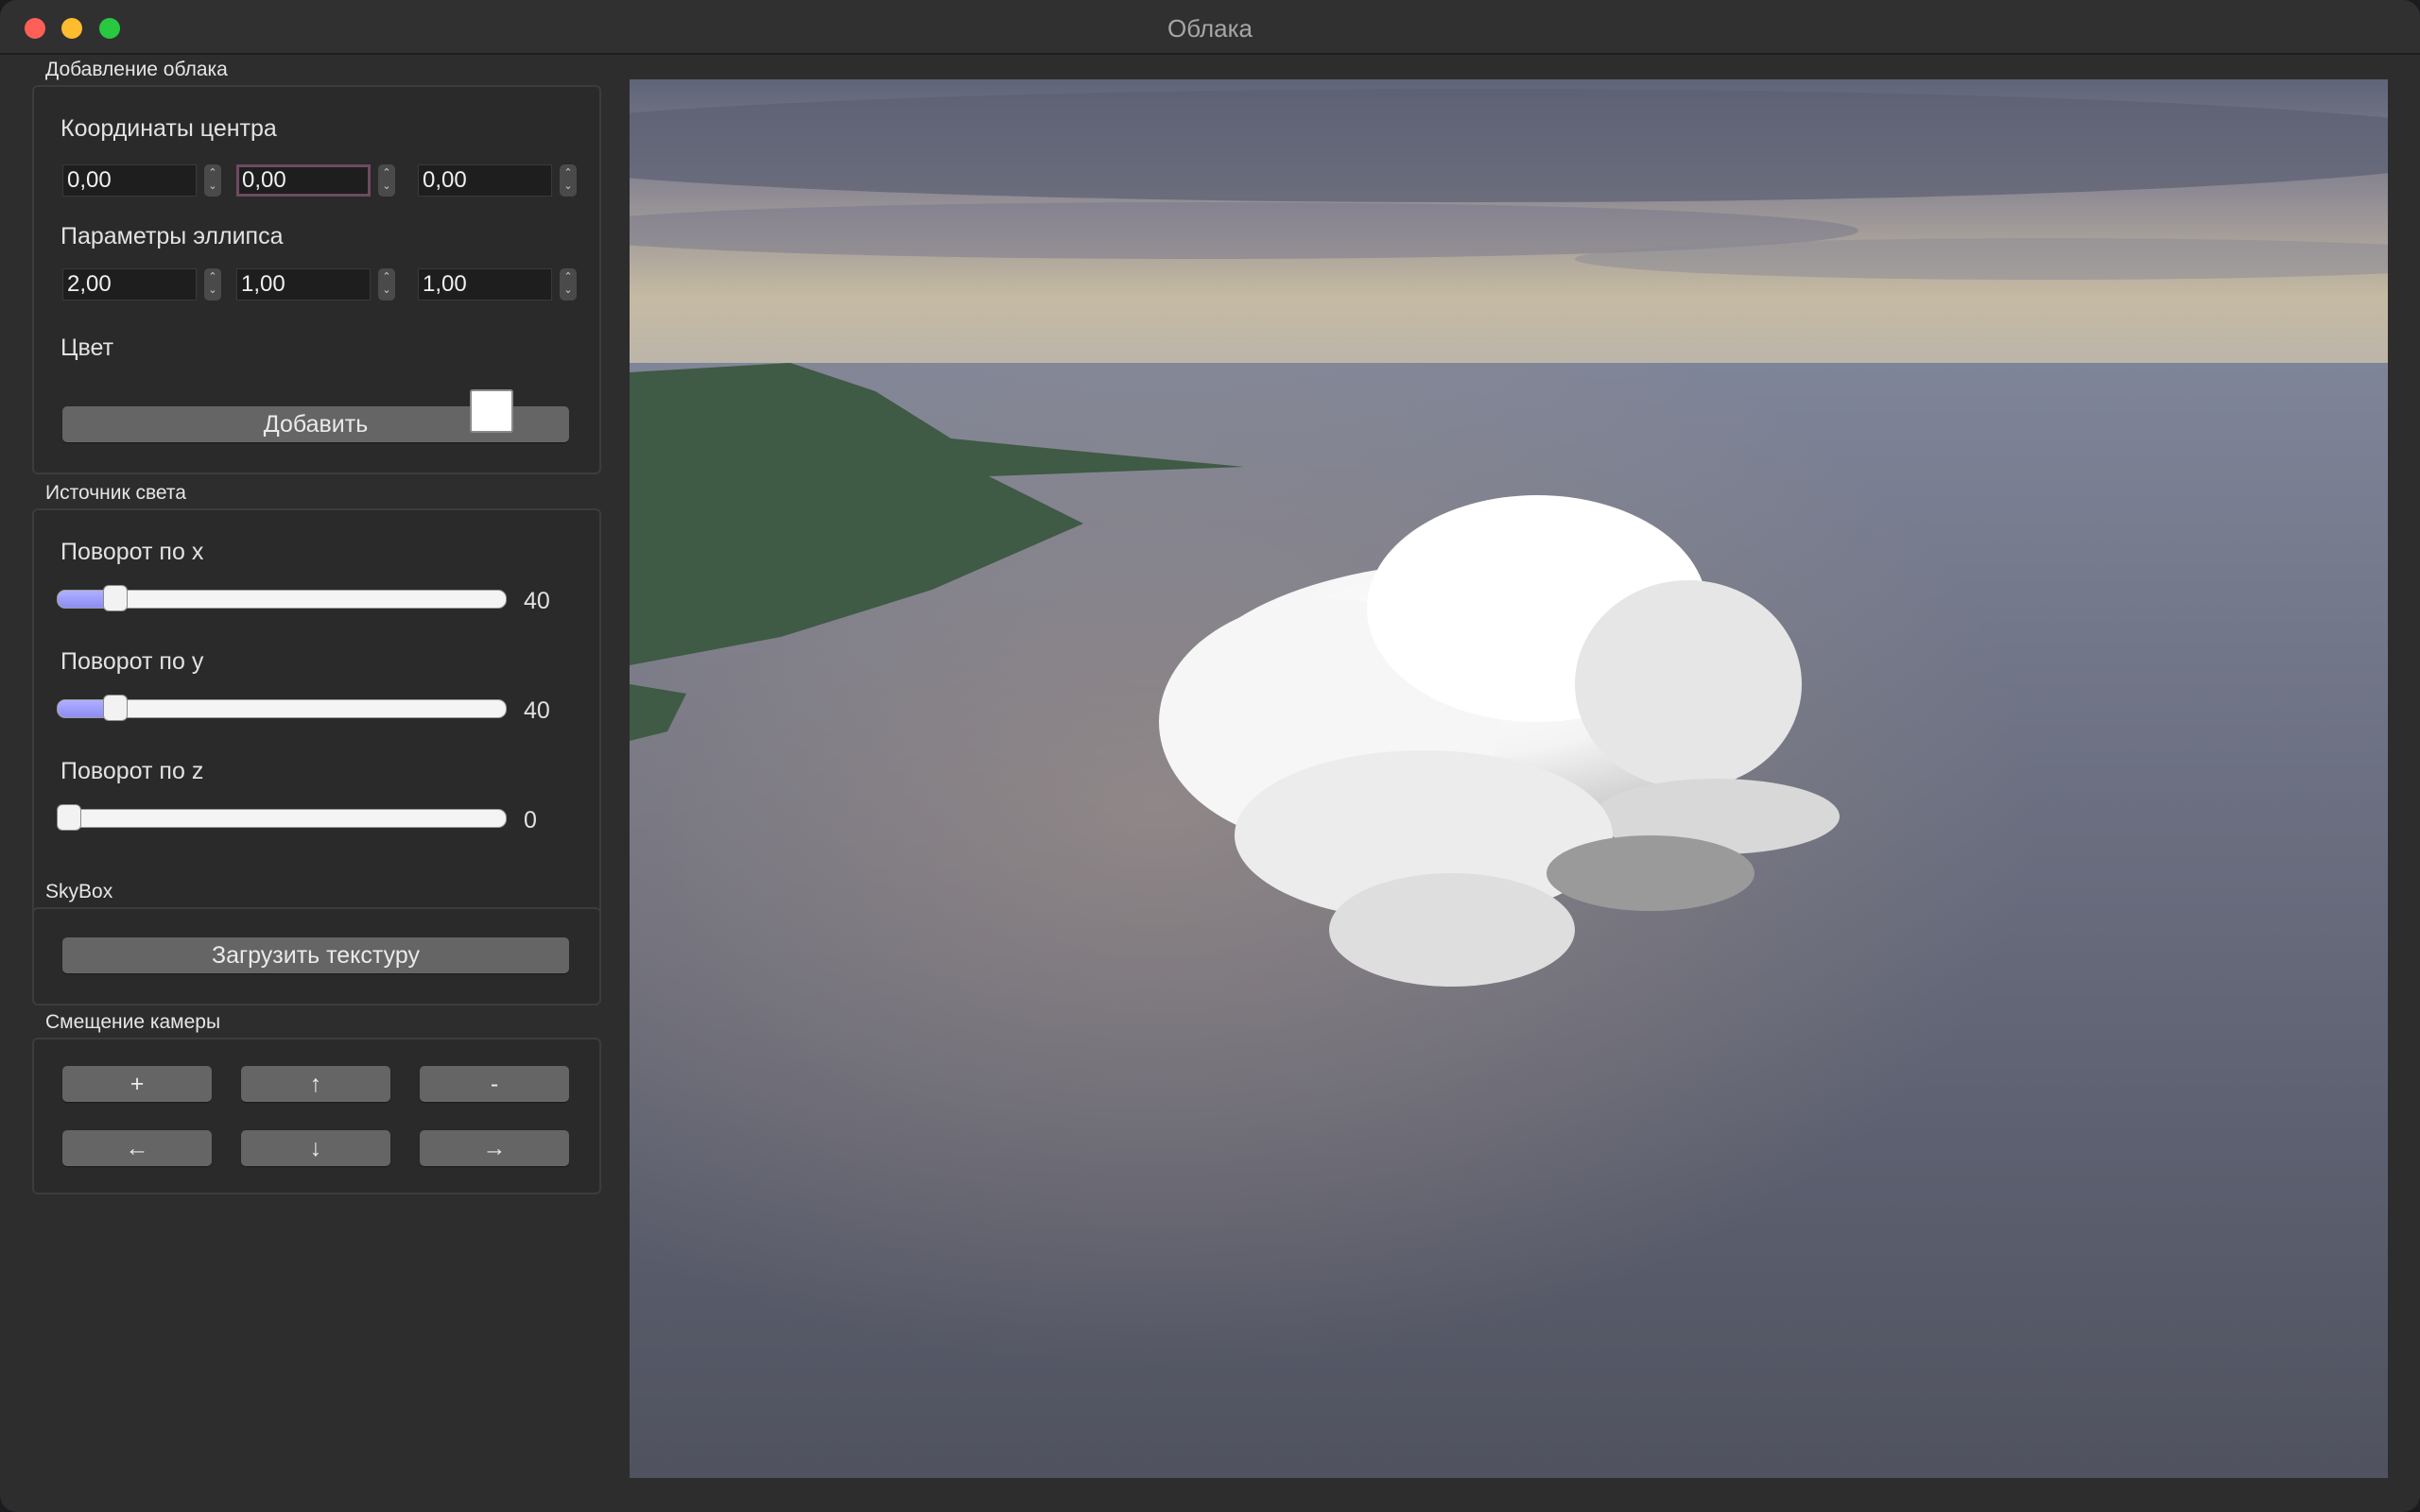 The width and height of the screenshot is (2420, 1512). Describe the element at coordinates (132, 661) in the screenshot. I see `slider-y-label: Поворот по y` at that location.